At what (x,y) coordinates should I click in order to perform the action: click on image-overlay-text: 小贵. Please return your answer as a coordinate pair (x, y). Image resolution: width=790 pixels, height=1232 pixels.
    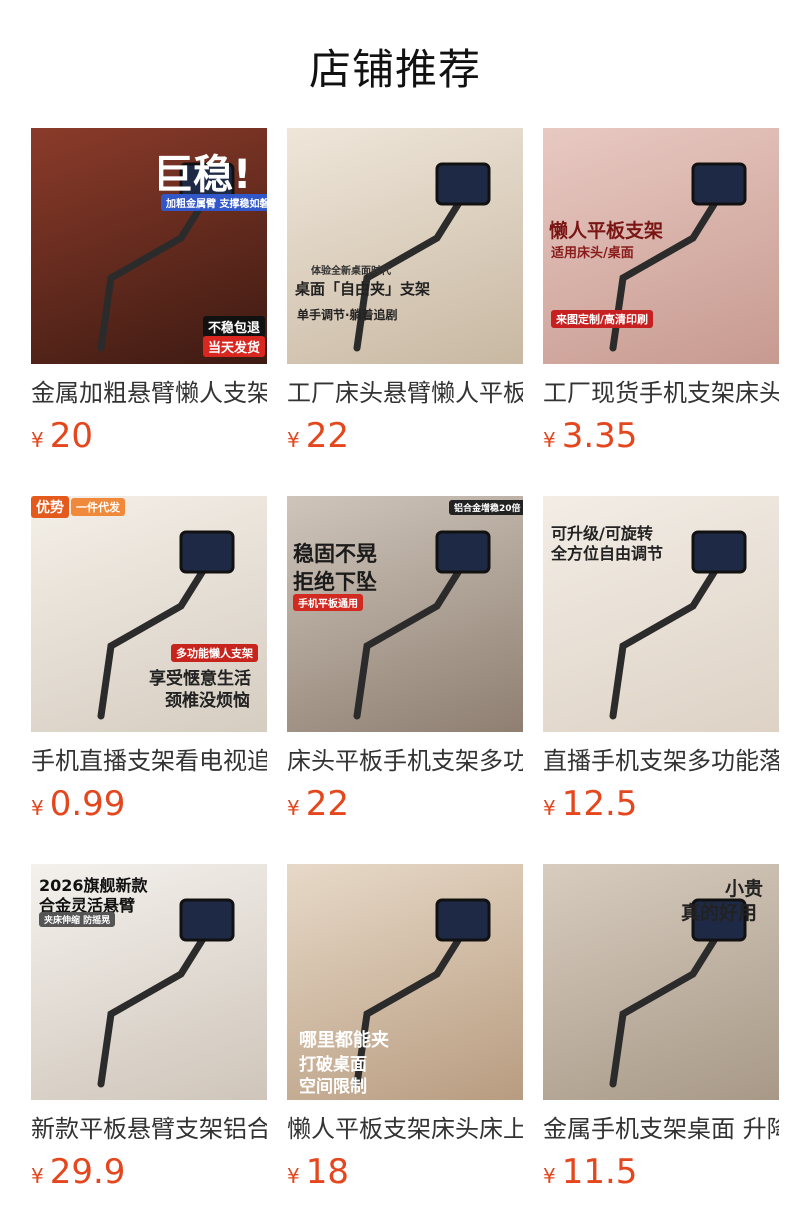
    Looking at the image, I should click on (744, 889).